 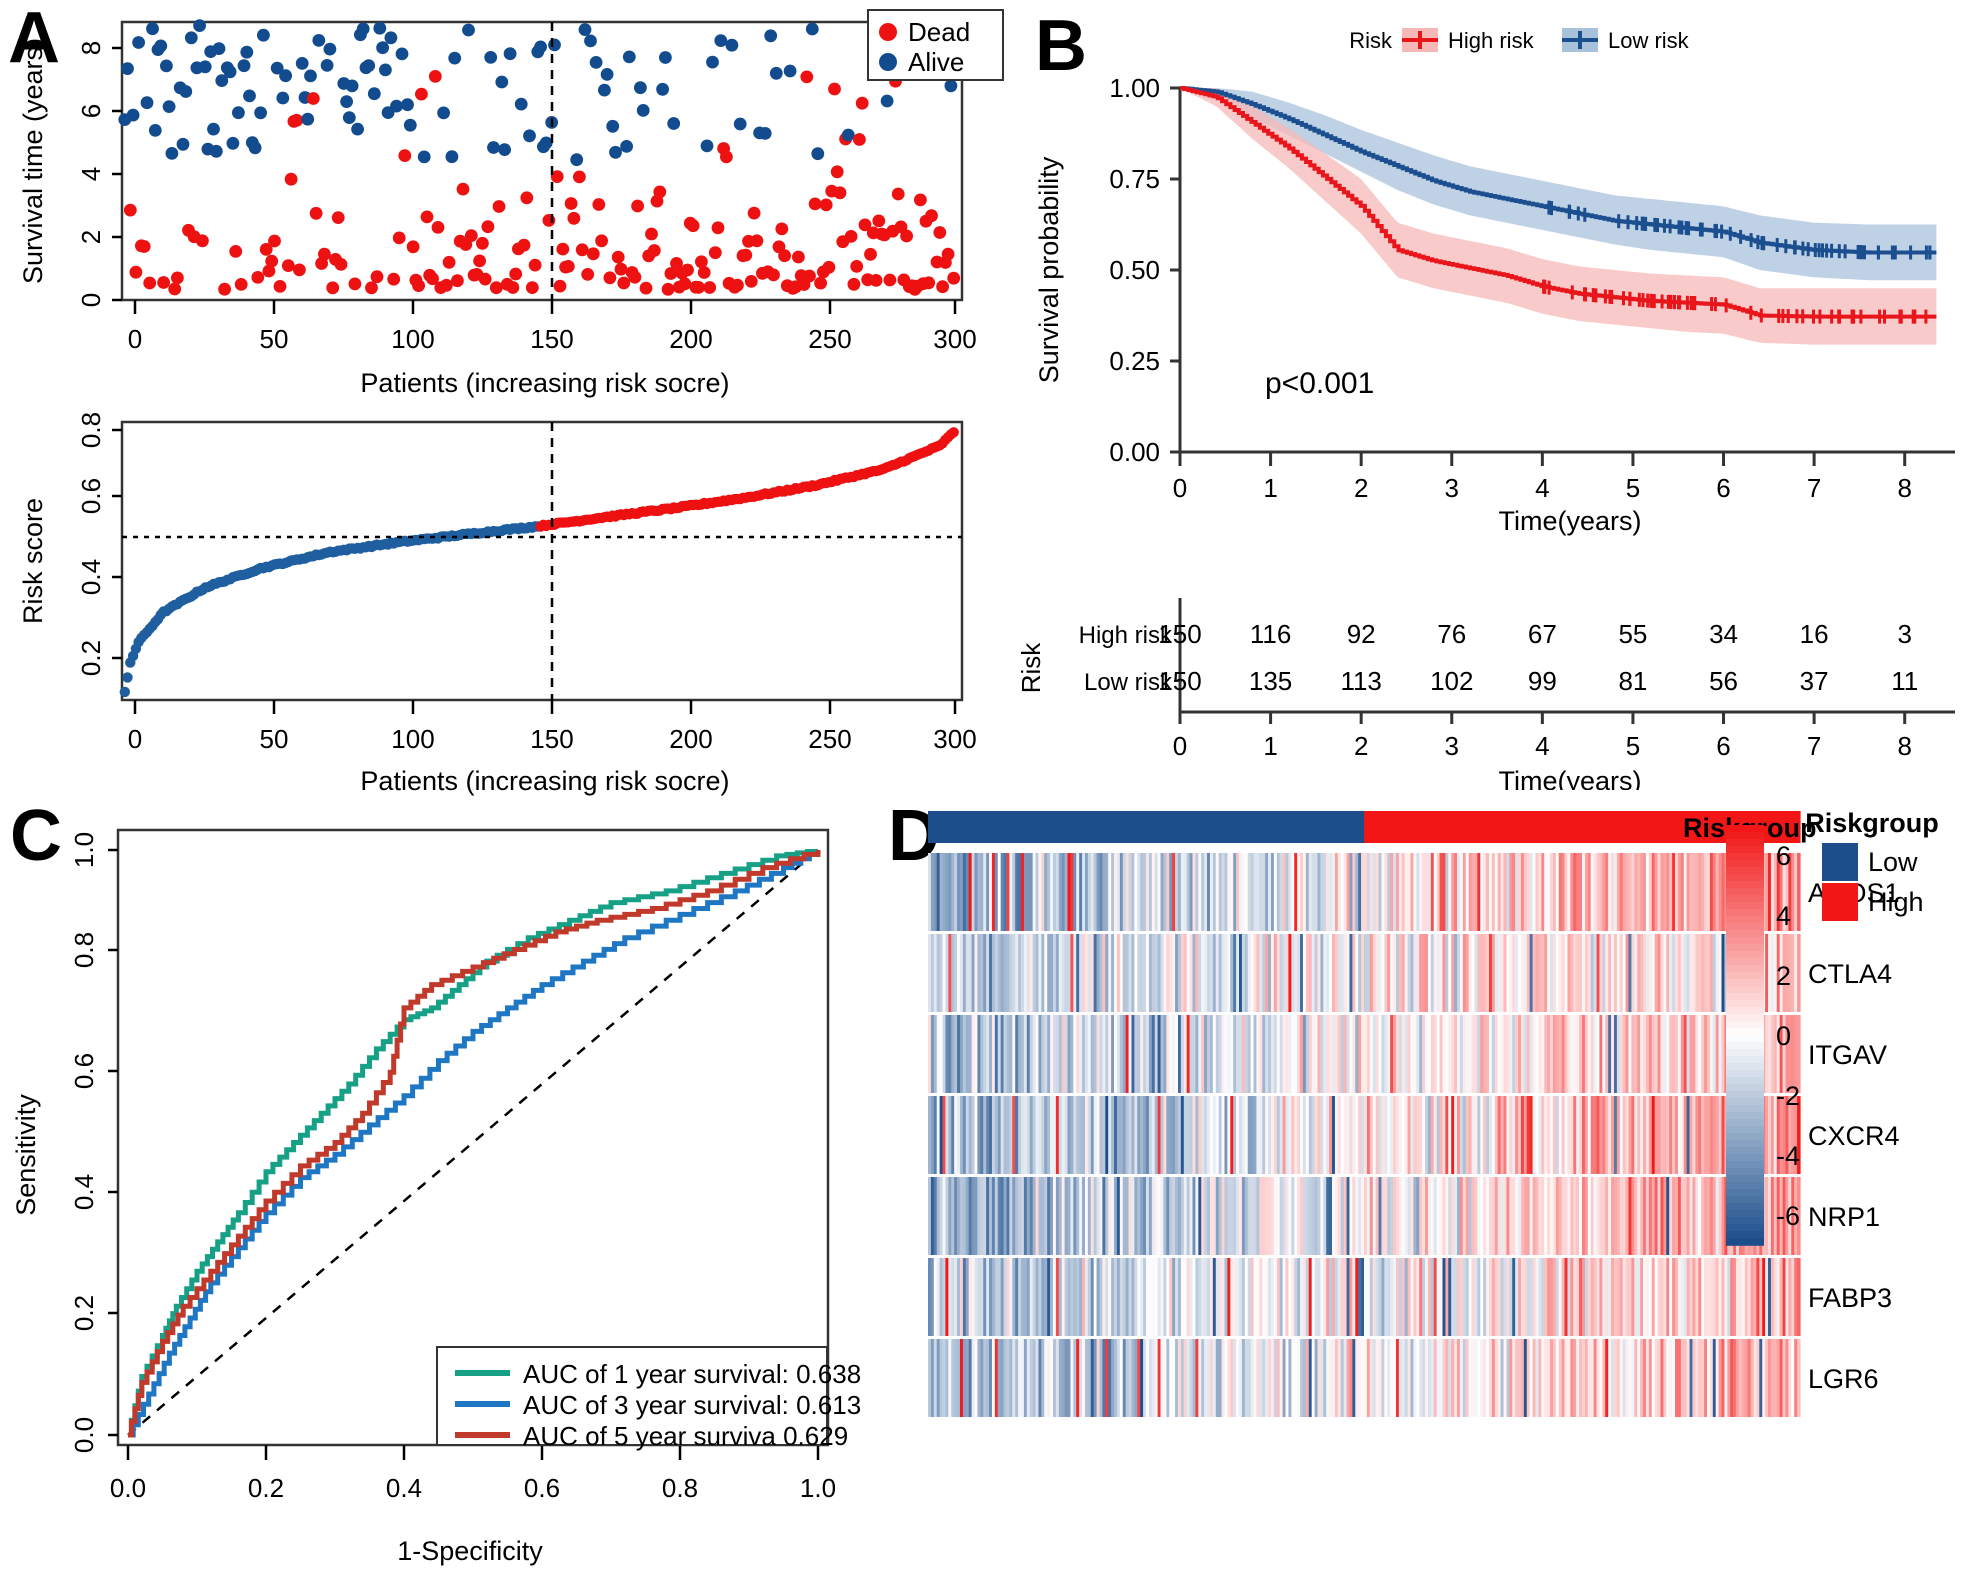 What do you see at coordinates (91, 658) in the screenshot?
I see `panelA-risk-ytick-0: 0.2` at bounding box center [91, 658].